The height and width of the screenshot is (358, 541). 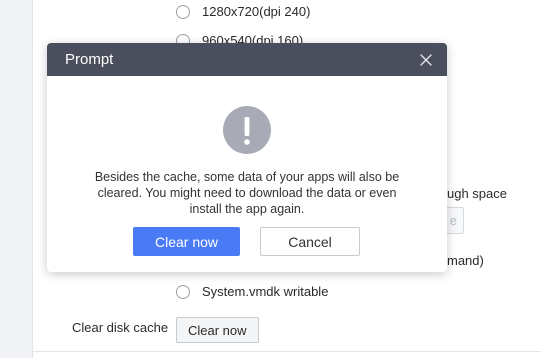 I want to click on dialog-header: Prompt, so click(x=247, y=59).